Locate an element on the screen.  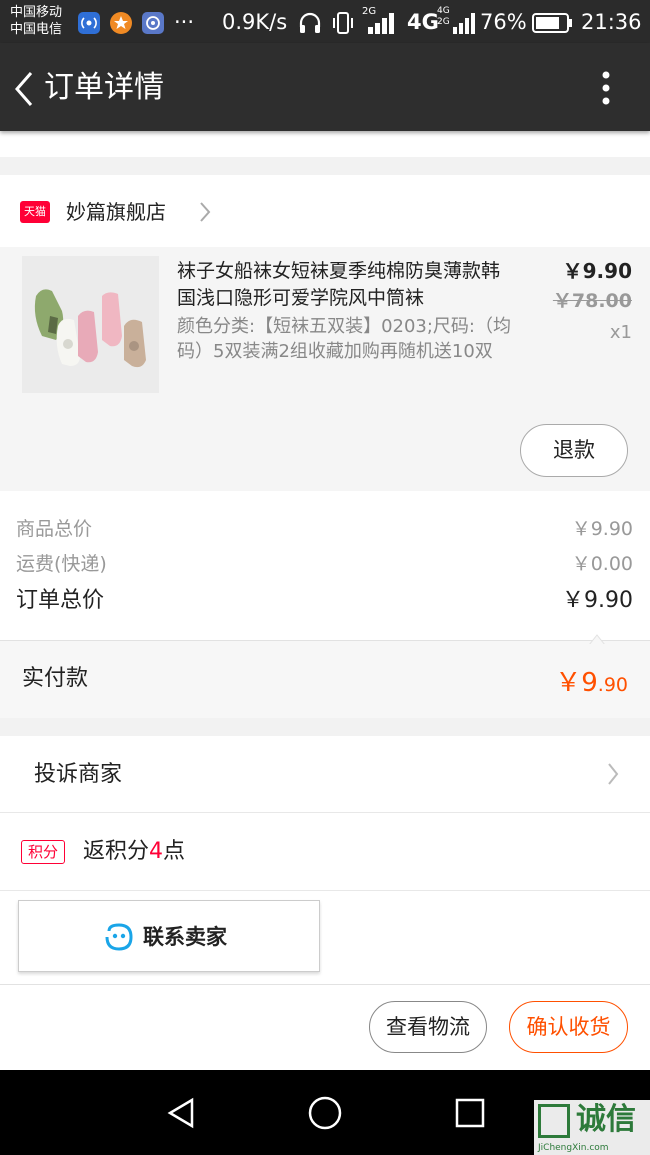
actual-payment-int: ￥9 is located at coordinates (576, 683).